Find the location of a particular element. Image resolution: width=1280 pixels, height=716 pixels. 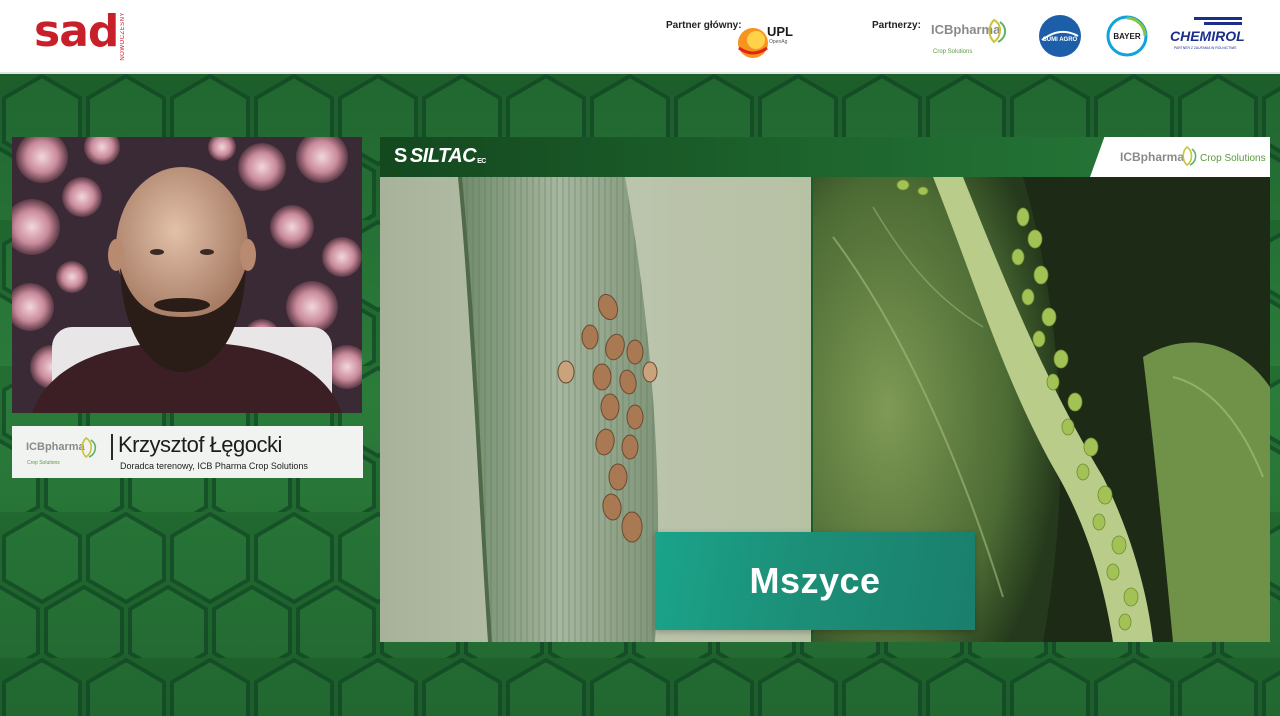

icbpharma-lower-third-logo: ICBpharma Crop Solutions is located at coordinates (61, 451).